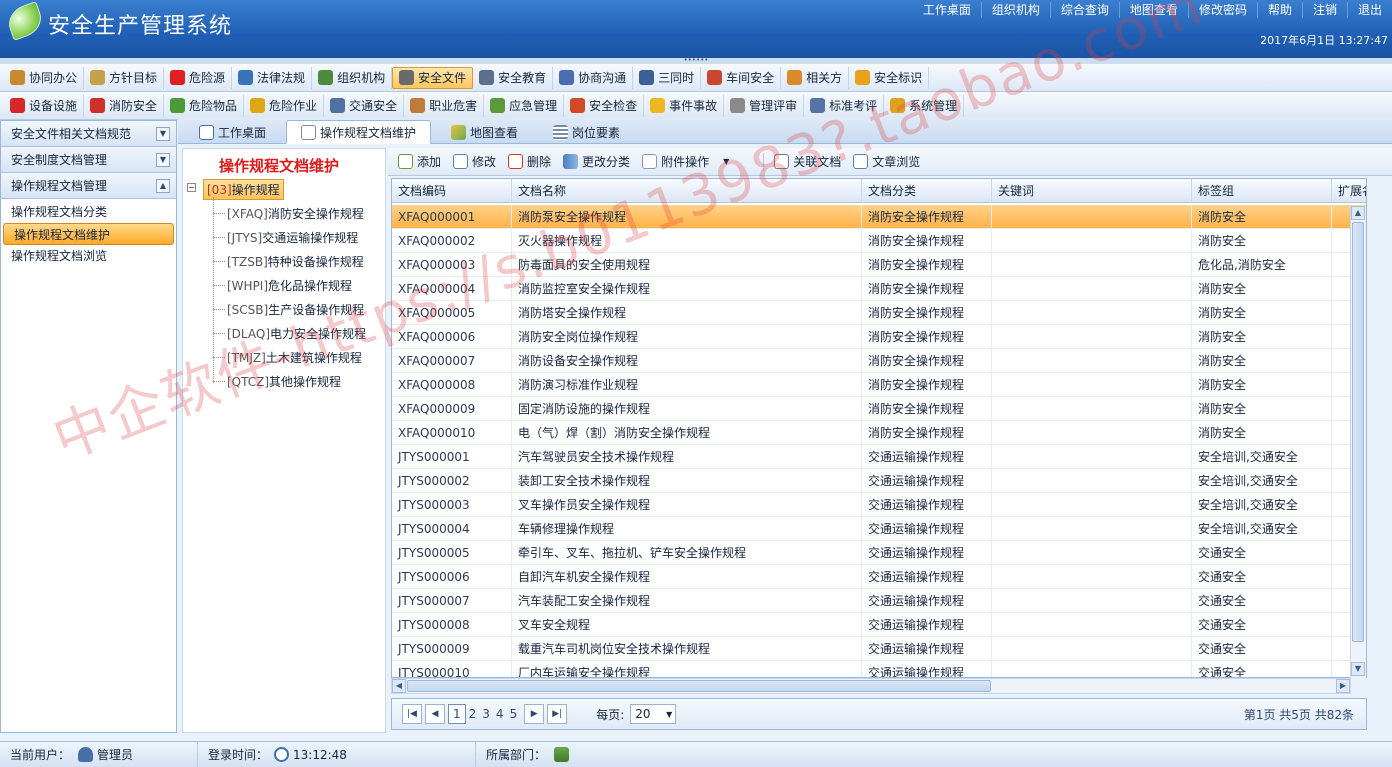 The width and height of the screenshot is (1392, 767). Describe the element at coordinates (433, 77) in the screenshot. I see `nav-file-cabinet-button: 安全文件` at that location.